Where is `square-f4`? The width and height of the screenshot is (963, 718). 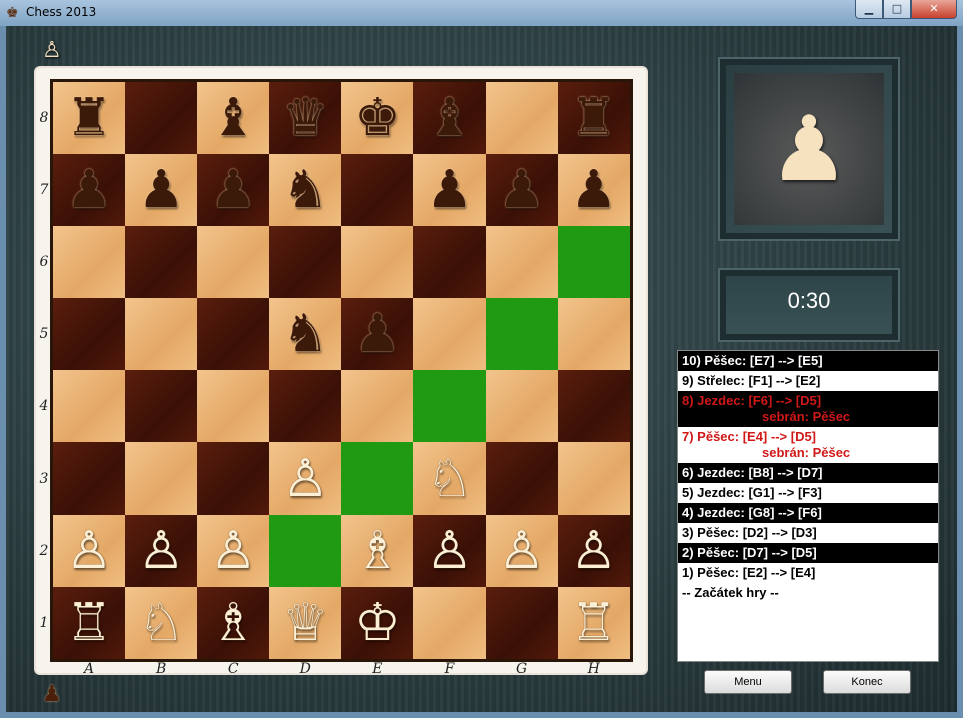
square-f4 is located at coordinates (449, 406).